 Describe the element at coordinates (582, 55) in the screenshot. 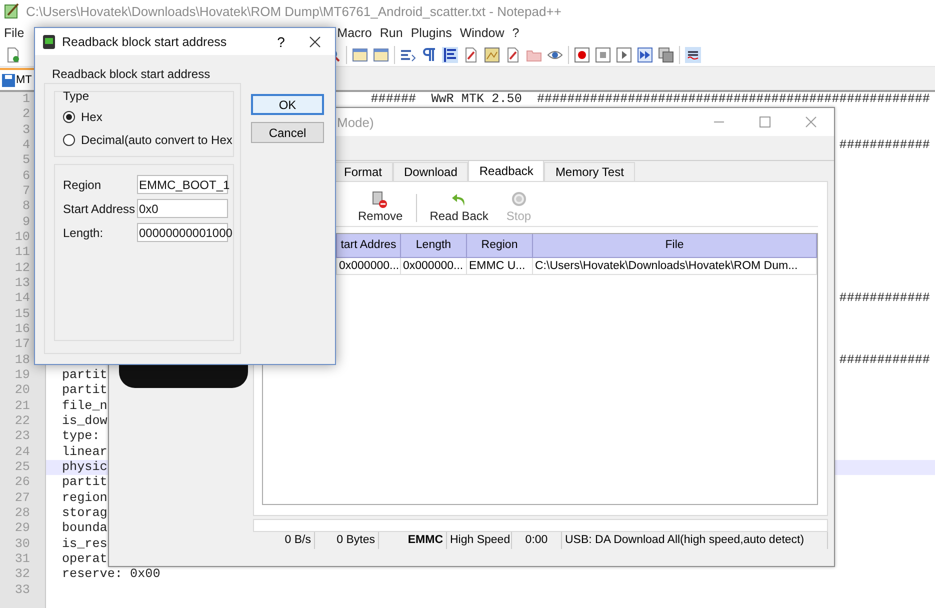

I see `record-icon` at that location.